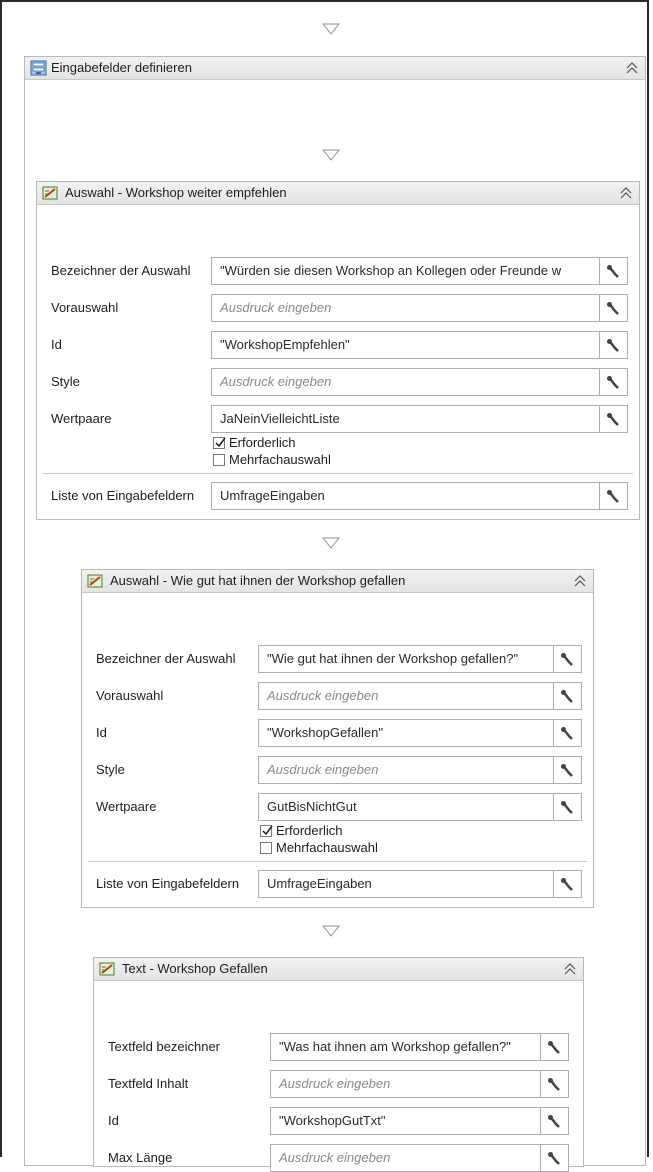 The image size is (653, 1172). What do you see at coordinates (406, 807) in the screenshot?
I see `value-pairs-field: GutBisNichtGut` at bounding box center [406, 807].